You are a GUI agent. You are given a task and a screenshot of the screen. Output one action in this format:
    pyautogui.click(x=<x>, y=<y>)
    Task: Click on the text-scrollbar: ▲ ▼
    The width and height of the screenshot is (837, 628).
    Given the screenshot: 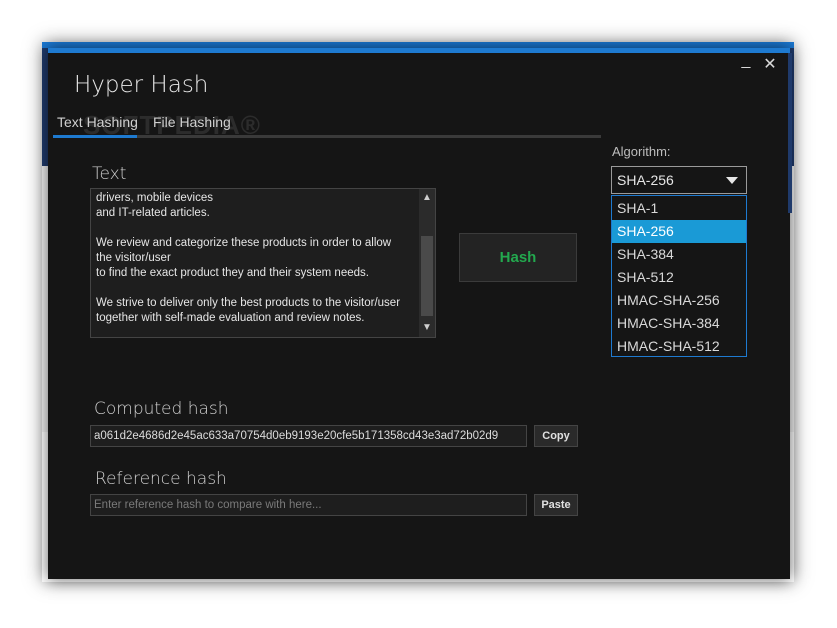 What is the action you would take?
    pyautogui.click(x=427, y=263)
    